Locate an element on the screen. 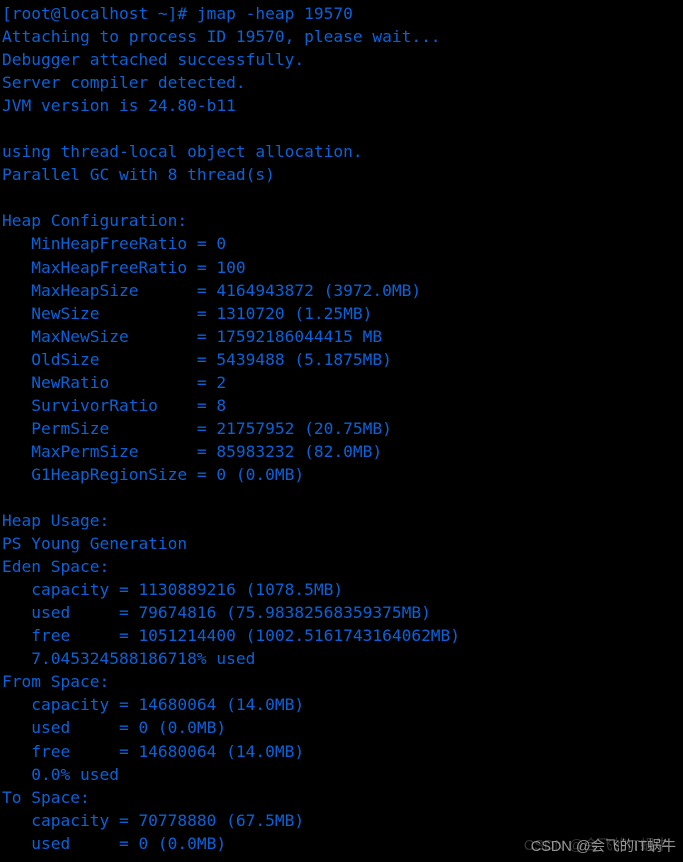 The height and width of the screenshot is (862, 683). terminal-line: MaxHeapSize = 4164943872 (3972.0MB) is located at coordinates (212, 290).